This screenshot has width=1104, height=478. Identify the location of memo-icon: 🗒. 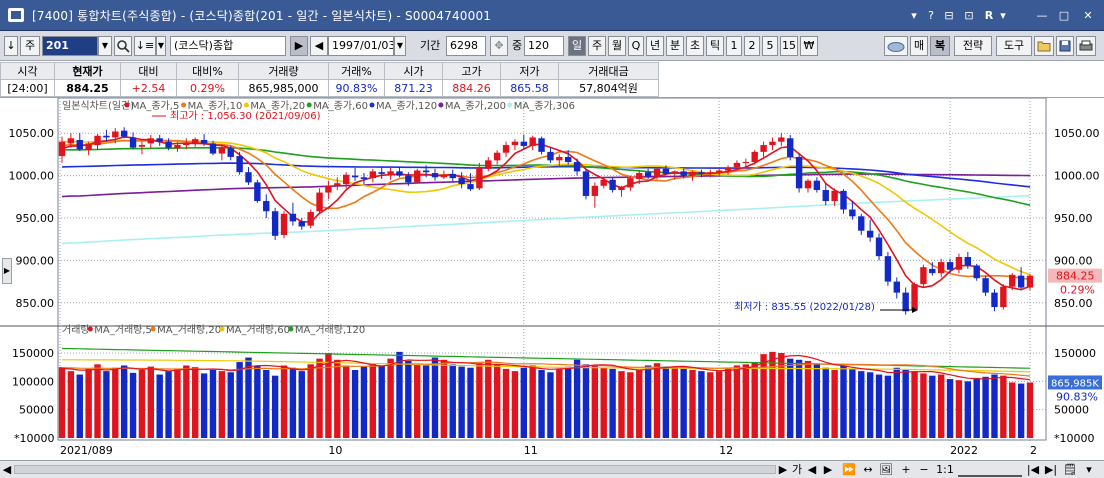
(1070, 469).